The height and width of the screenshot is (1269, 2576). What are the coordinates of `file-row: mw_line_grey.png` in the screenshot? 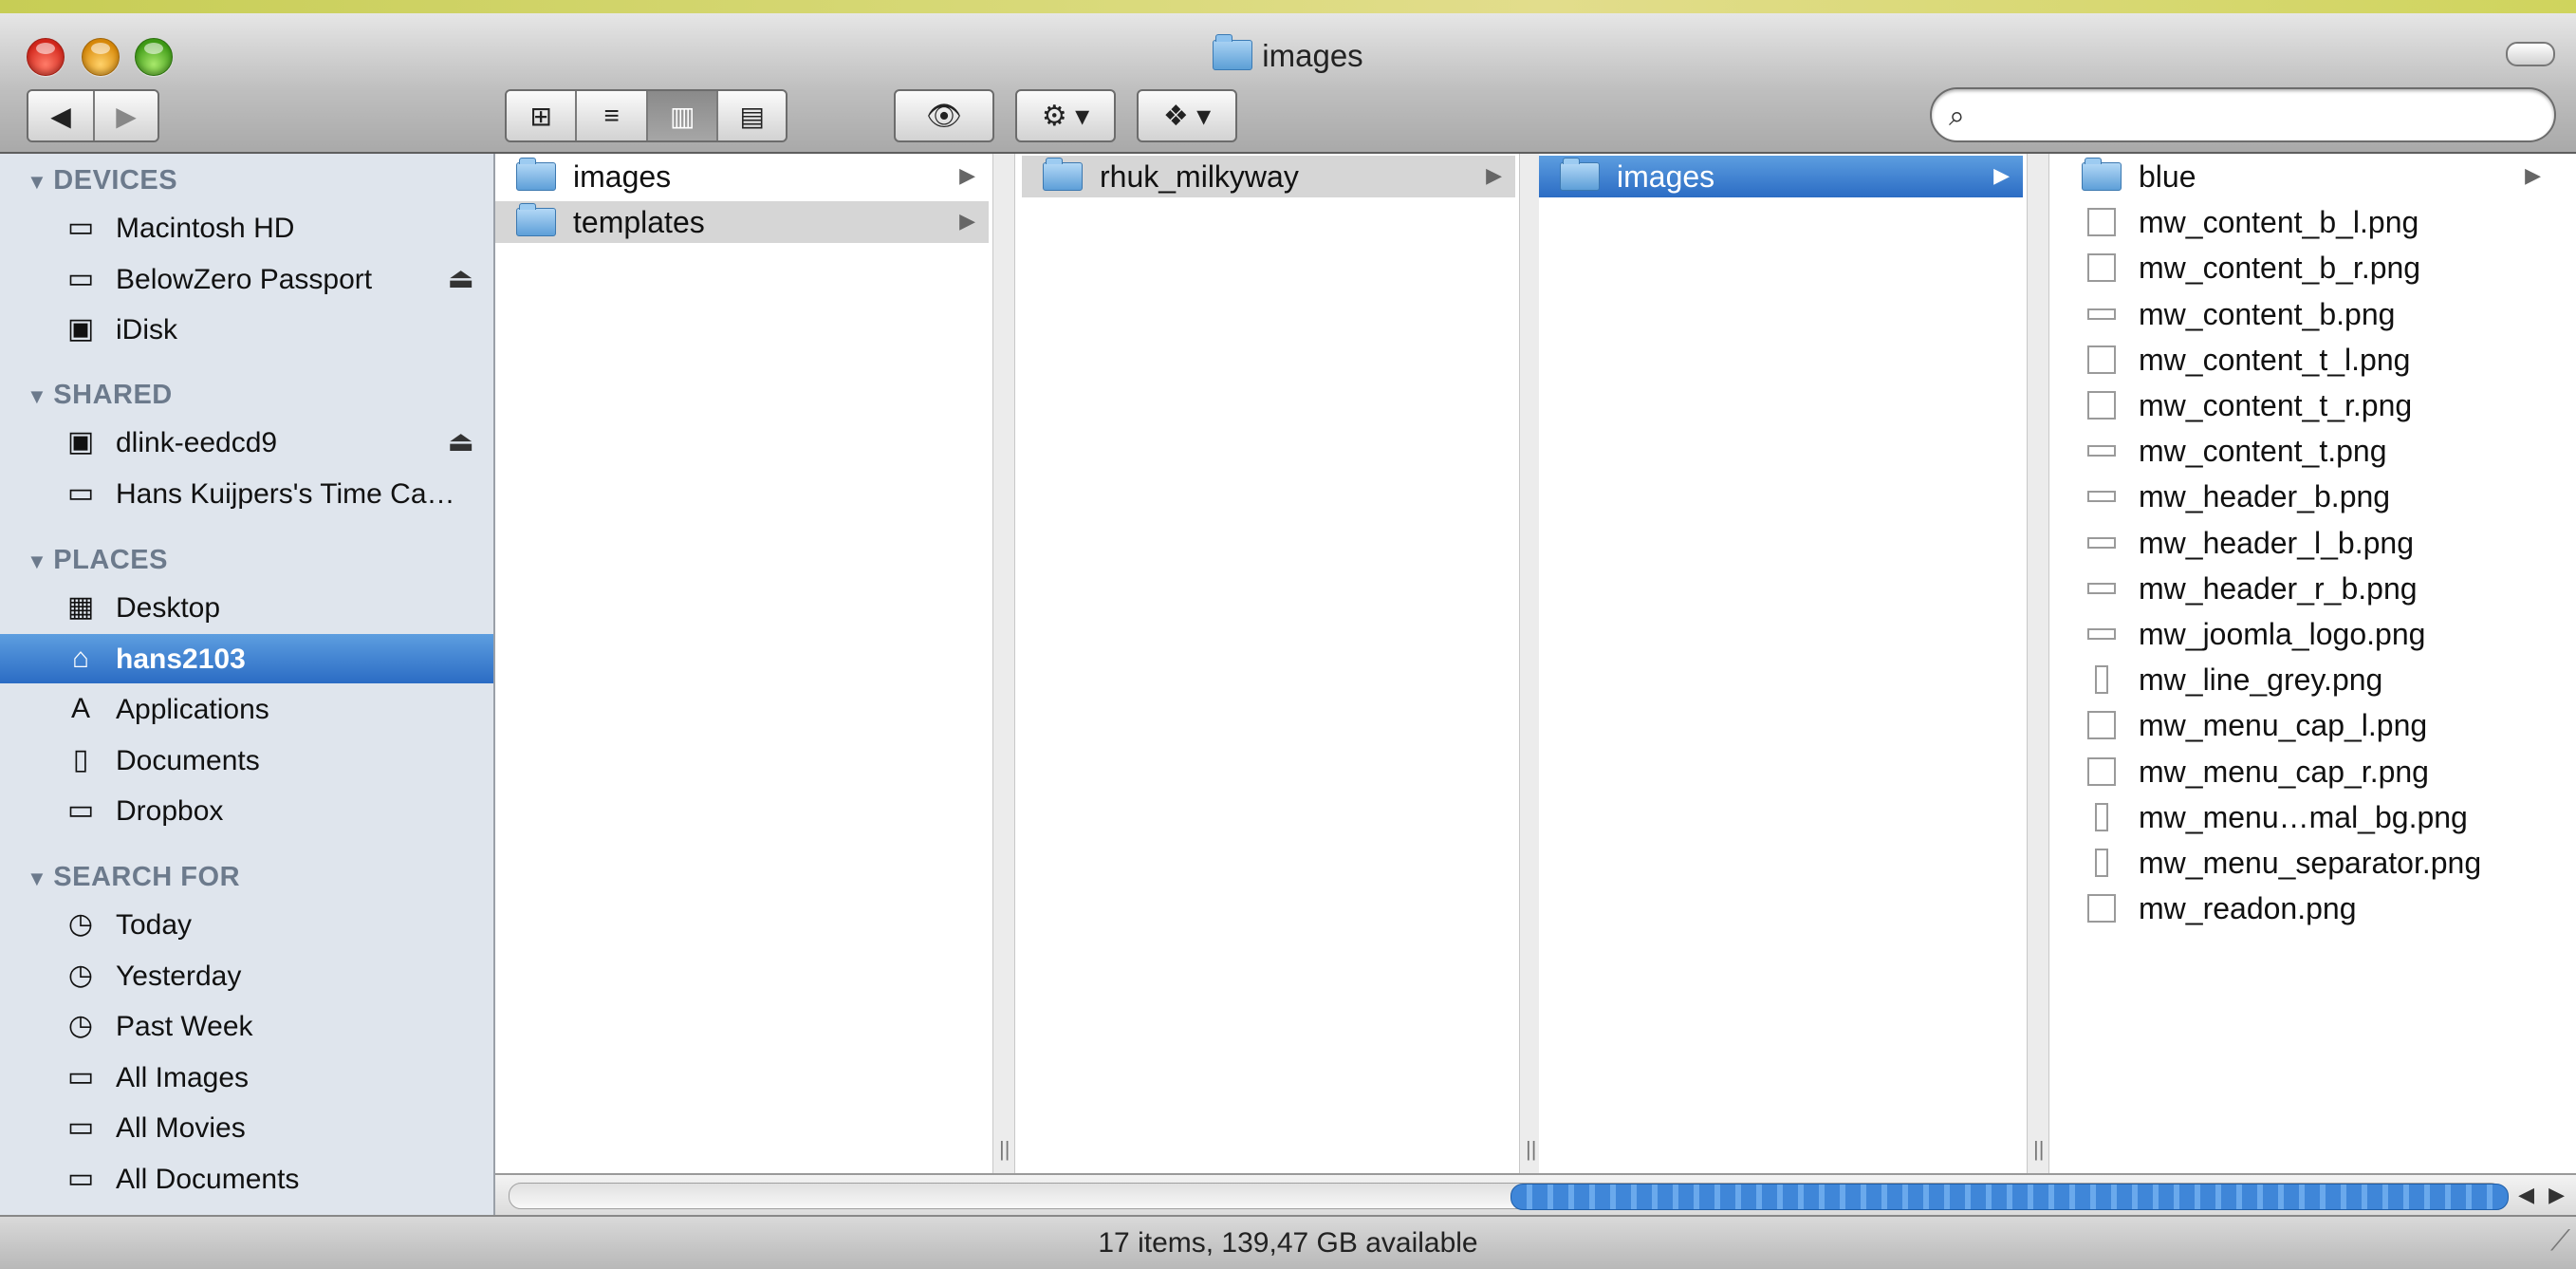 It's located at (2307, 679).